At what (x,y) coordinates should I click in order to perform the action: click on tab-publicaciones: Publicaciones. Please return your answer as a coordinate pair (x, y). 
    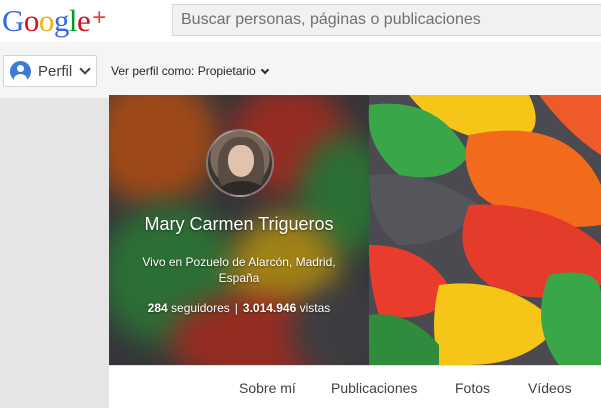
    Looking at the image, I should click on (374, 388).